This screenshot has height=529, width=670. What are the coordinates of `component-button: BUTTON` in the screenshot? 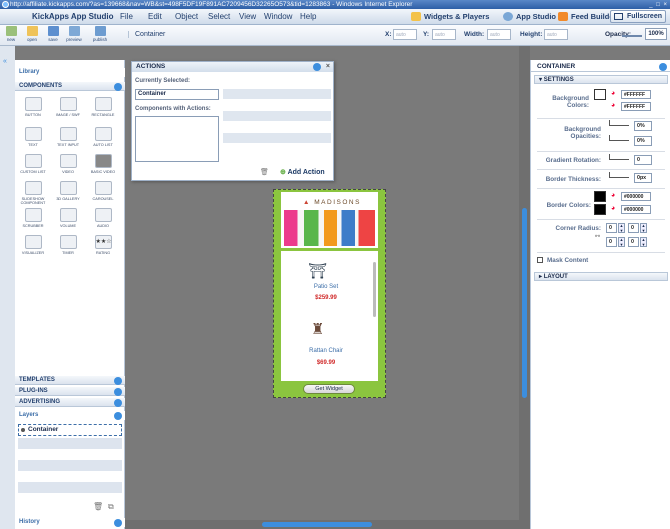 It's located at (33, 108).